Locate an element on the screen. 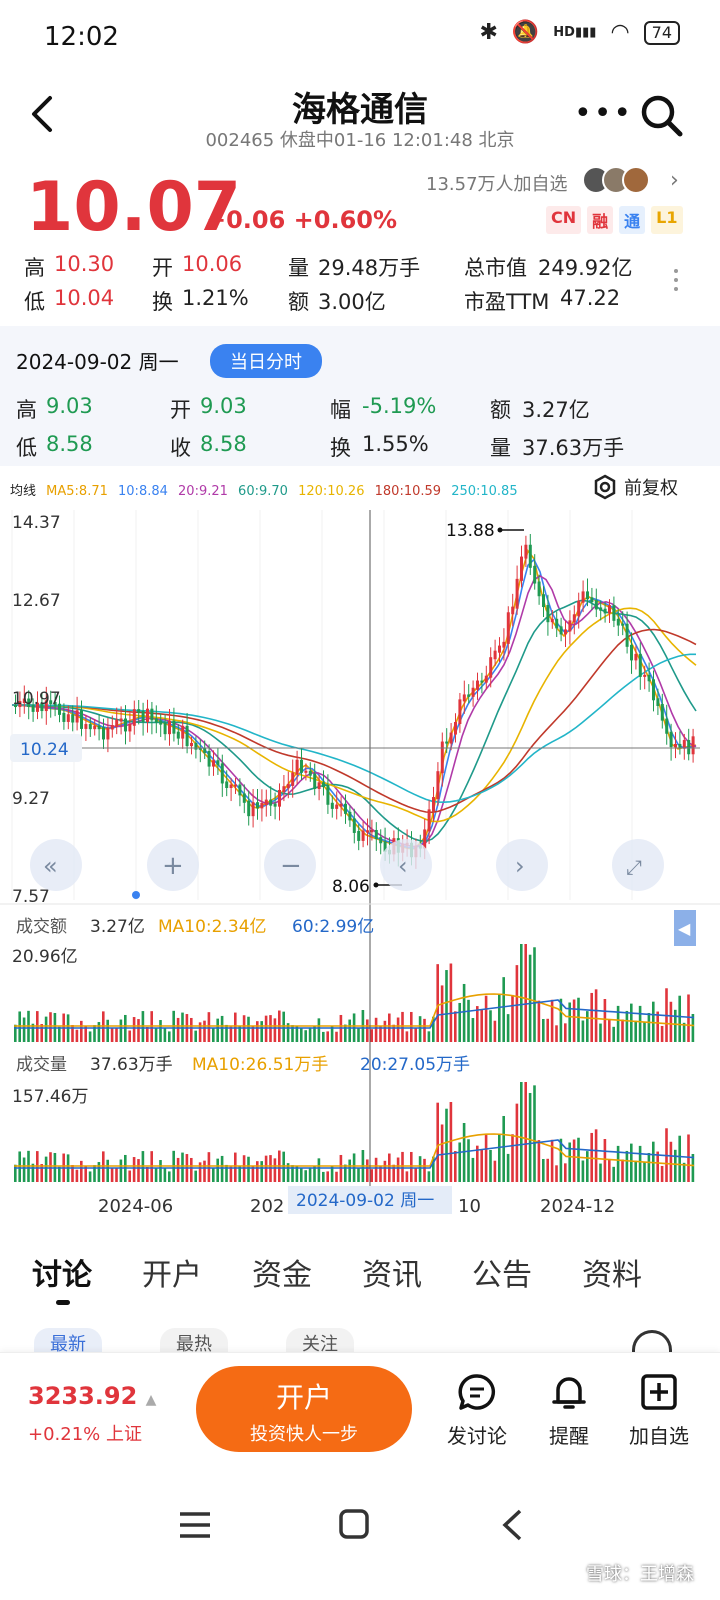 This screenshot has width=720, height=1600. search-button is located at coordinates (661, 115).